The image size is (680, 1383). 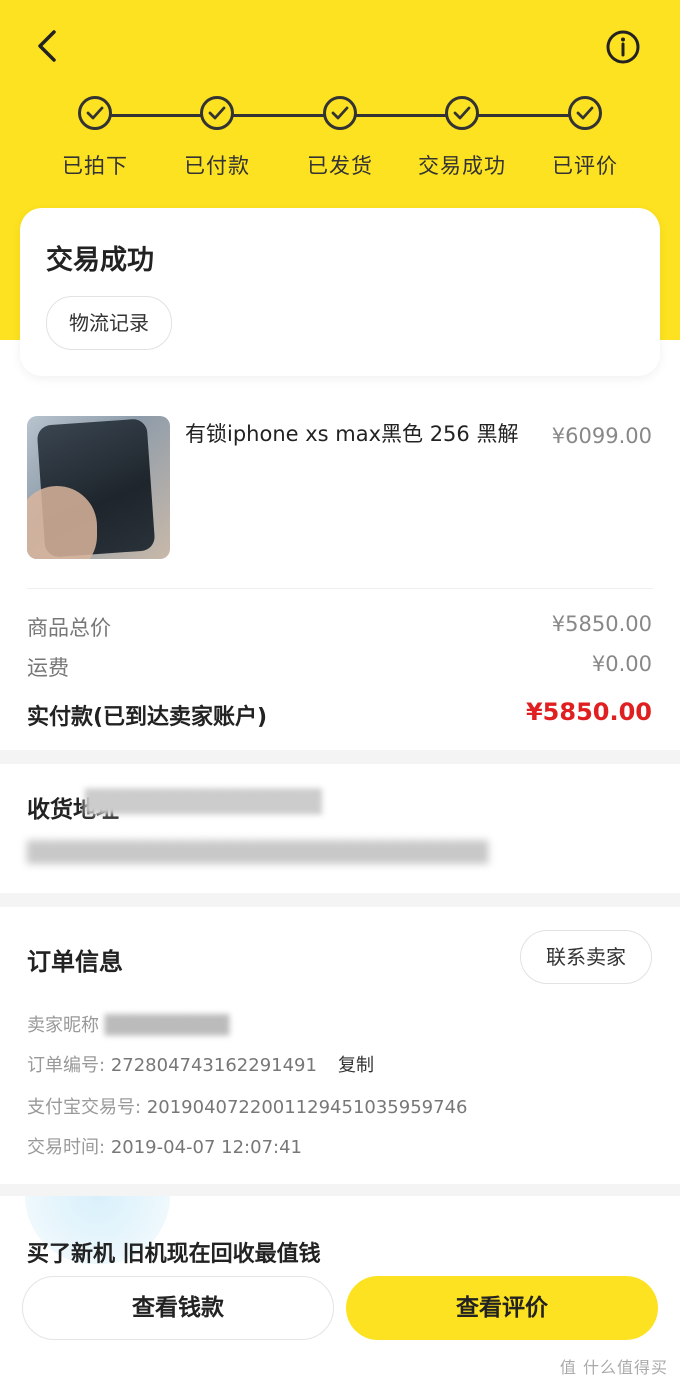 What do you see at coordinates (586, 957) in the screenshot?
I see `contact-seller-button: 联系卖家` at bounding box center [586, 957].